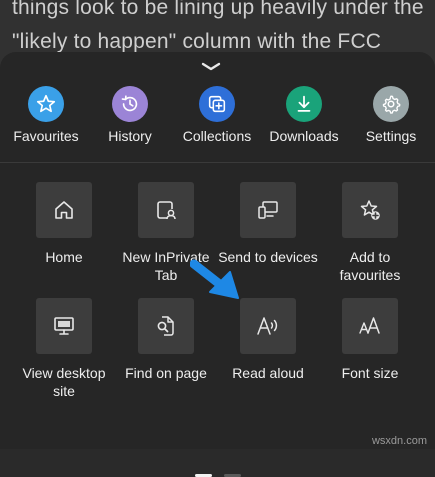 The image size is (435, 477). Describe the element at coordinates (130, 104) in the screenshot. I see `history-icon` at that location.